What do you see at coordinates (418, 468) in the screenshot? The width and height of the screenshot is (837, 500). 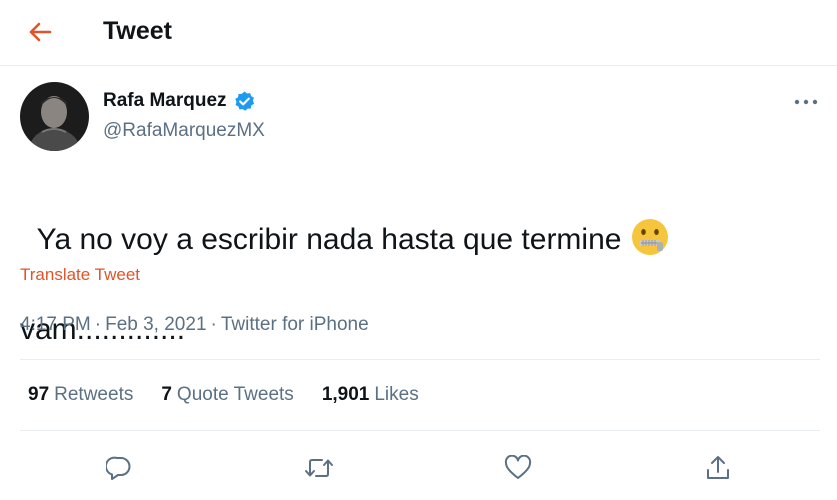 I see `tweet-actions` at bounding box center [418, 468].